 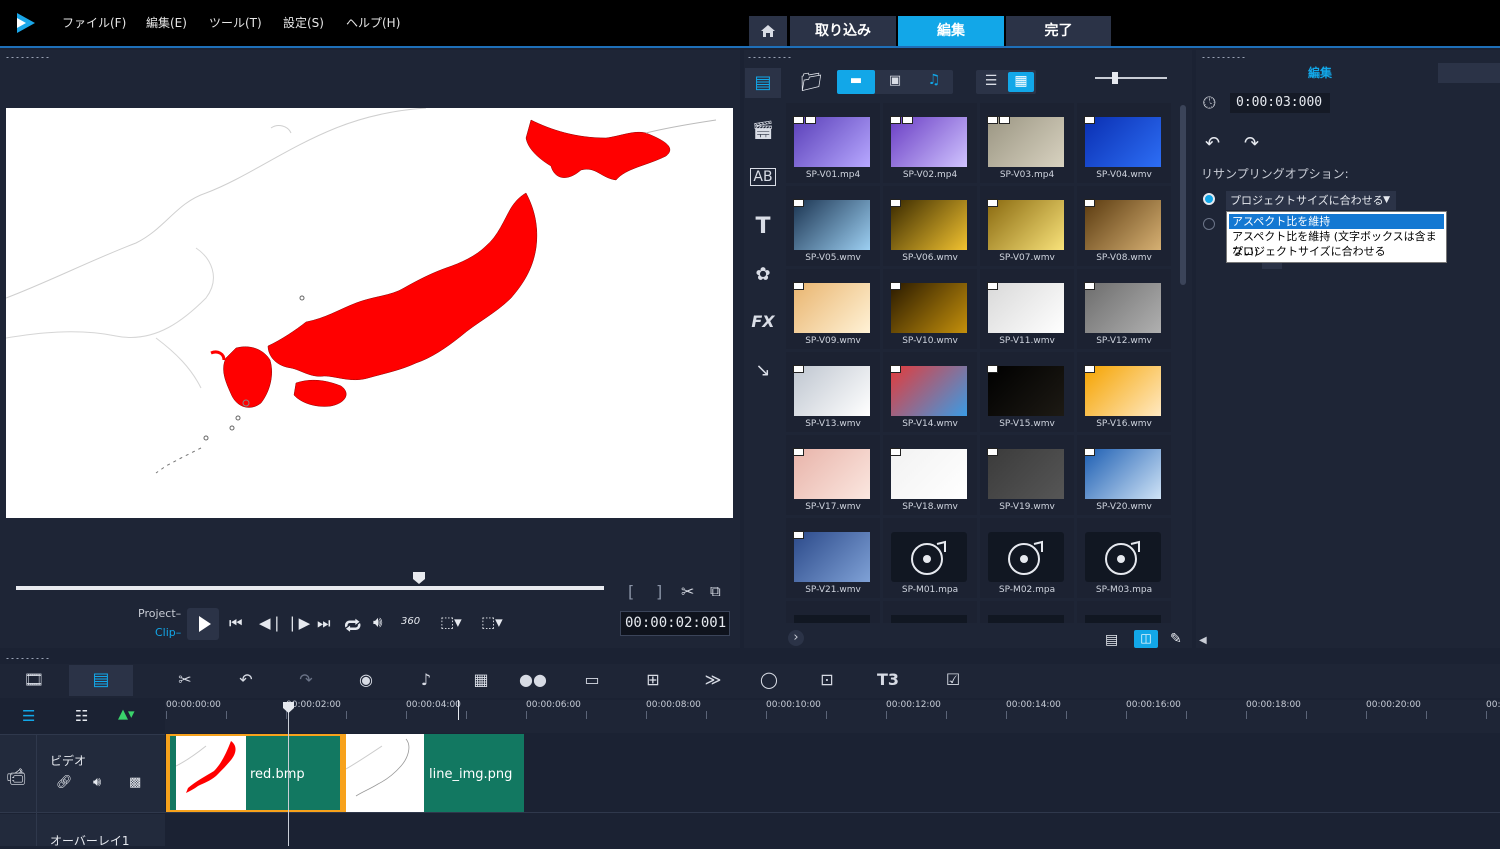 What do you see at coordinates (991, 81) in the screenshot?
I see `list-view-icon: ☰` at bounding box center [991, 81].